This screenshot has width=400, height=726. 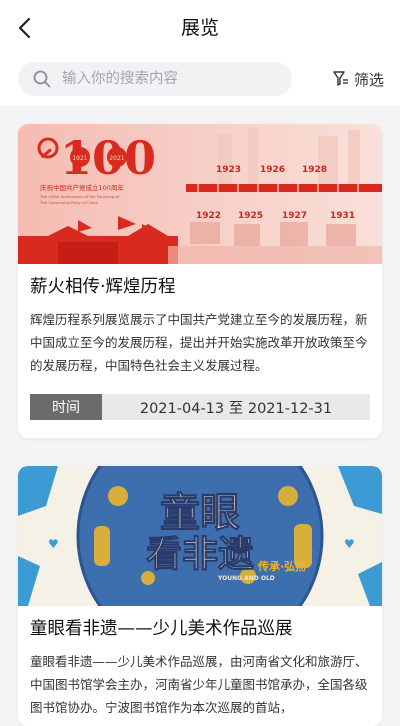 I want to click on banner-english: YOUNG AND OLD, so click(x=246, y=578).